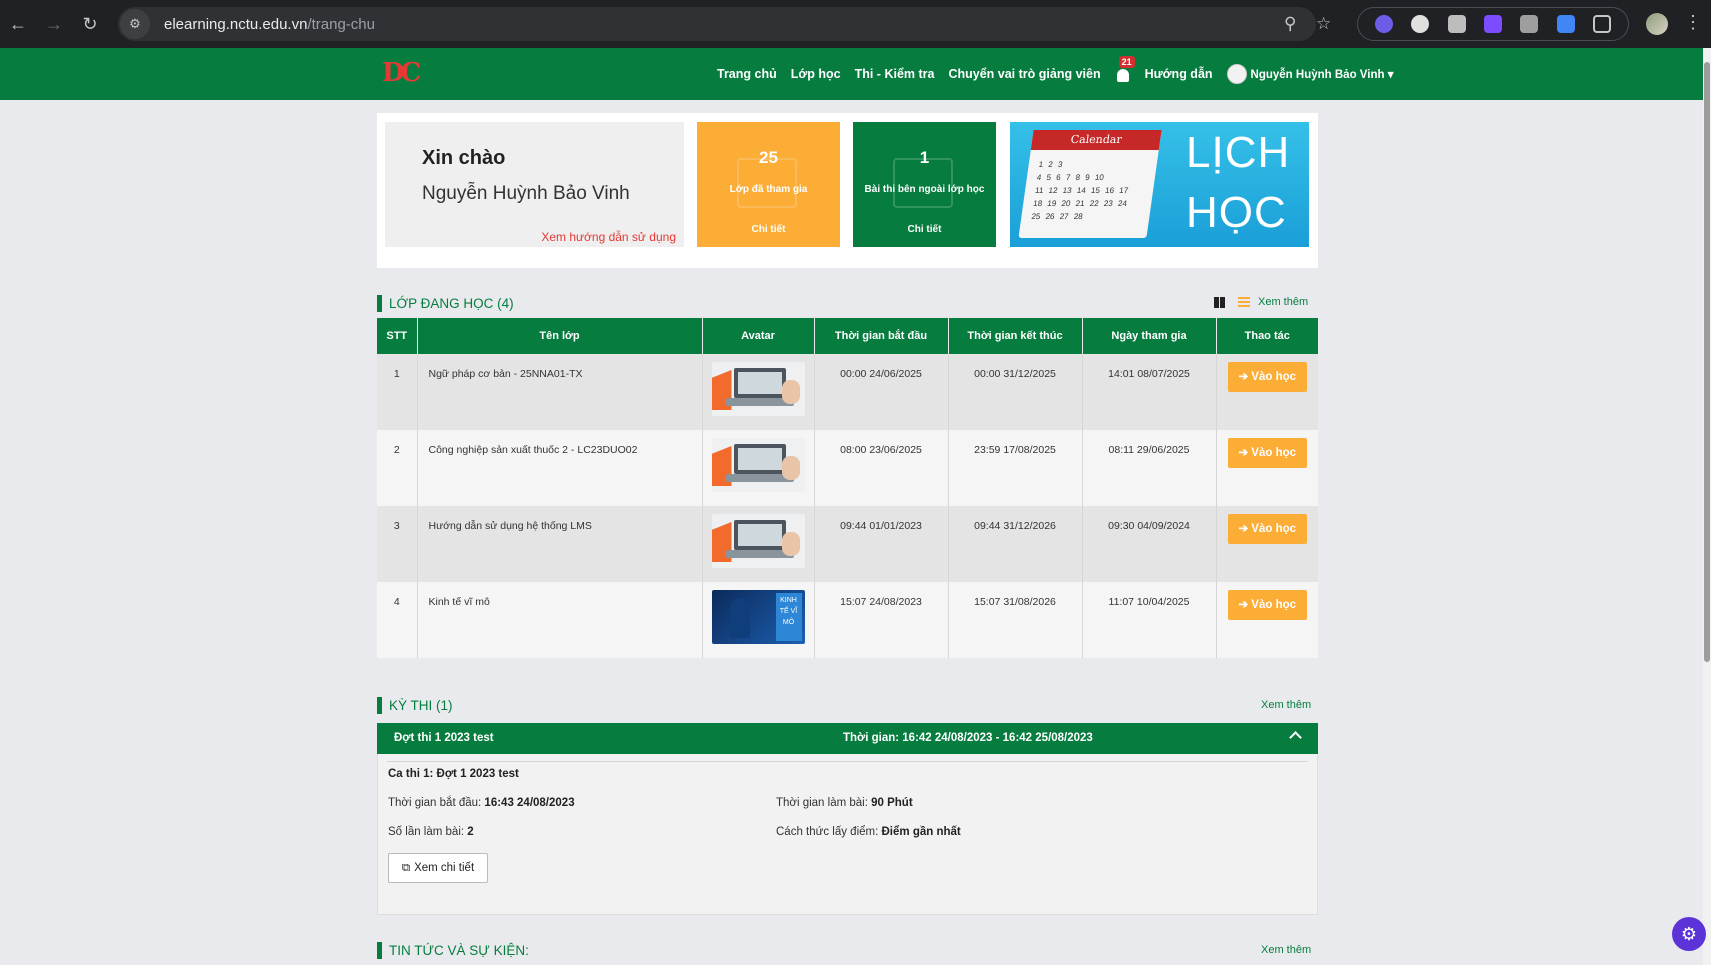  I want to click on site-logo: DC, so click(401, 74).